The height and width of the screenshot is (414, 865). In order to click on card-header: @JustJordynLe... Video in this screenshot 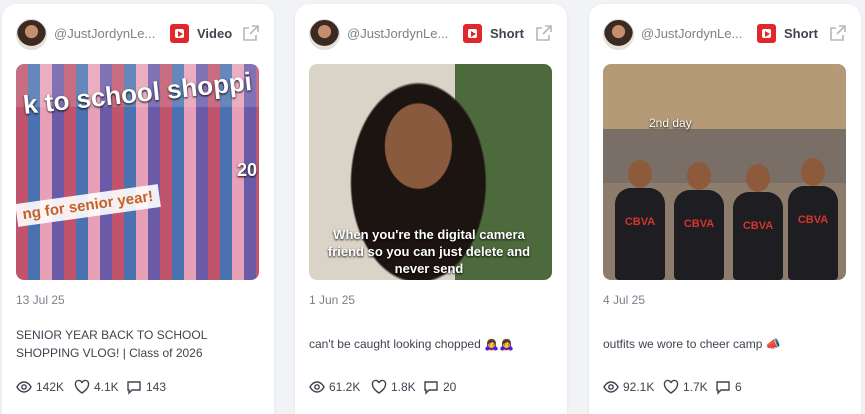, I will do `click(138, 34)`.